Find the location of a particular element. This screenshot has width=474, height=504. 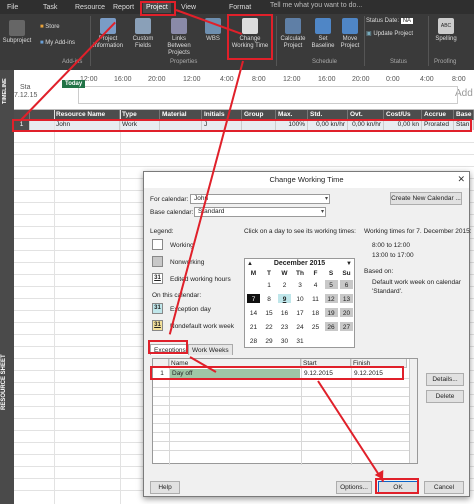

help-button: Help is located at coordinates (165, 487).